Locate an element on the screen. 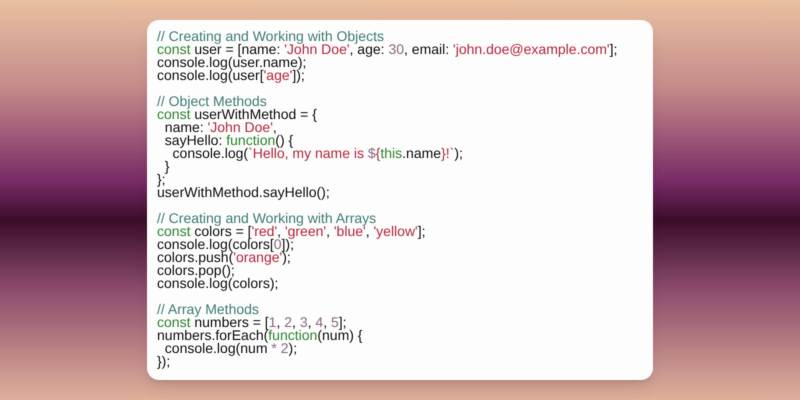  code-line: sayHello: function() { is located at coordinates (229, 140).